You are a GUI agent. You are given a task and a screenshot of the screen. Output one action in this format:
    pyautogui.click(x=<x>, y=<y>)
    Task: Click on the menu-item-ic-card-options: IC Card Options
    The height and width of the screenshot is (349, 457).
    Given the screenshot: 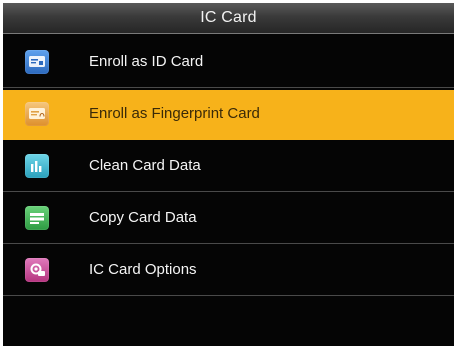 What is the action you would take?
    pyautogui.click(x=228, y=271)
    